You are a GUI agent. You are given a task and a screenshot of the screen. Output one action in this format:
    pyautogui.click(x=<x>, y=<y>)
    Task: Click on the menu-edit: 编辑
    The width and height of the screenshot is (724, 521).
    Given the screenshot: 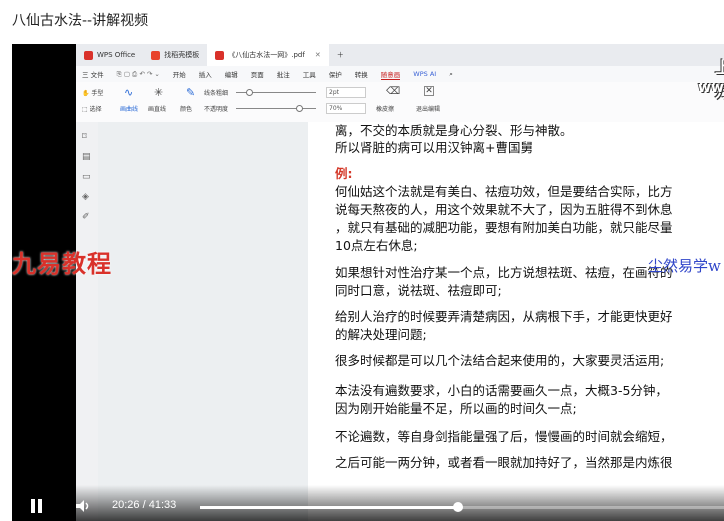 What is the action you would take?
    pyautogui.click(x=231, y=74)
    